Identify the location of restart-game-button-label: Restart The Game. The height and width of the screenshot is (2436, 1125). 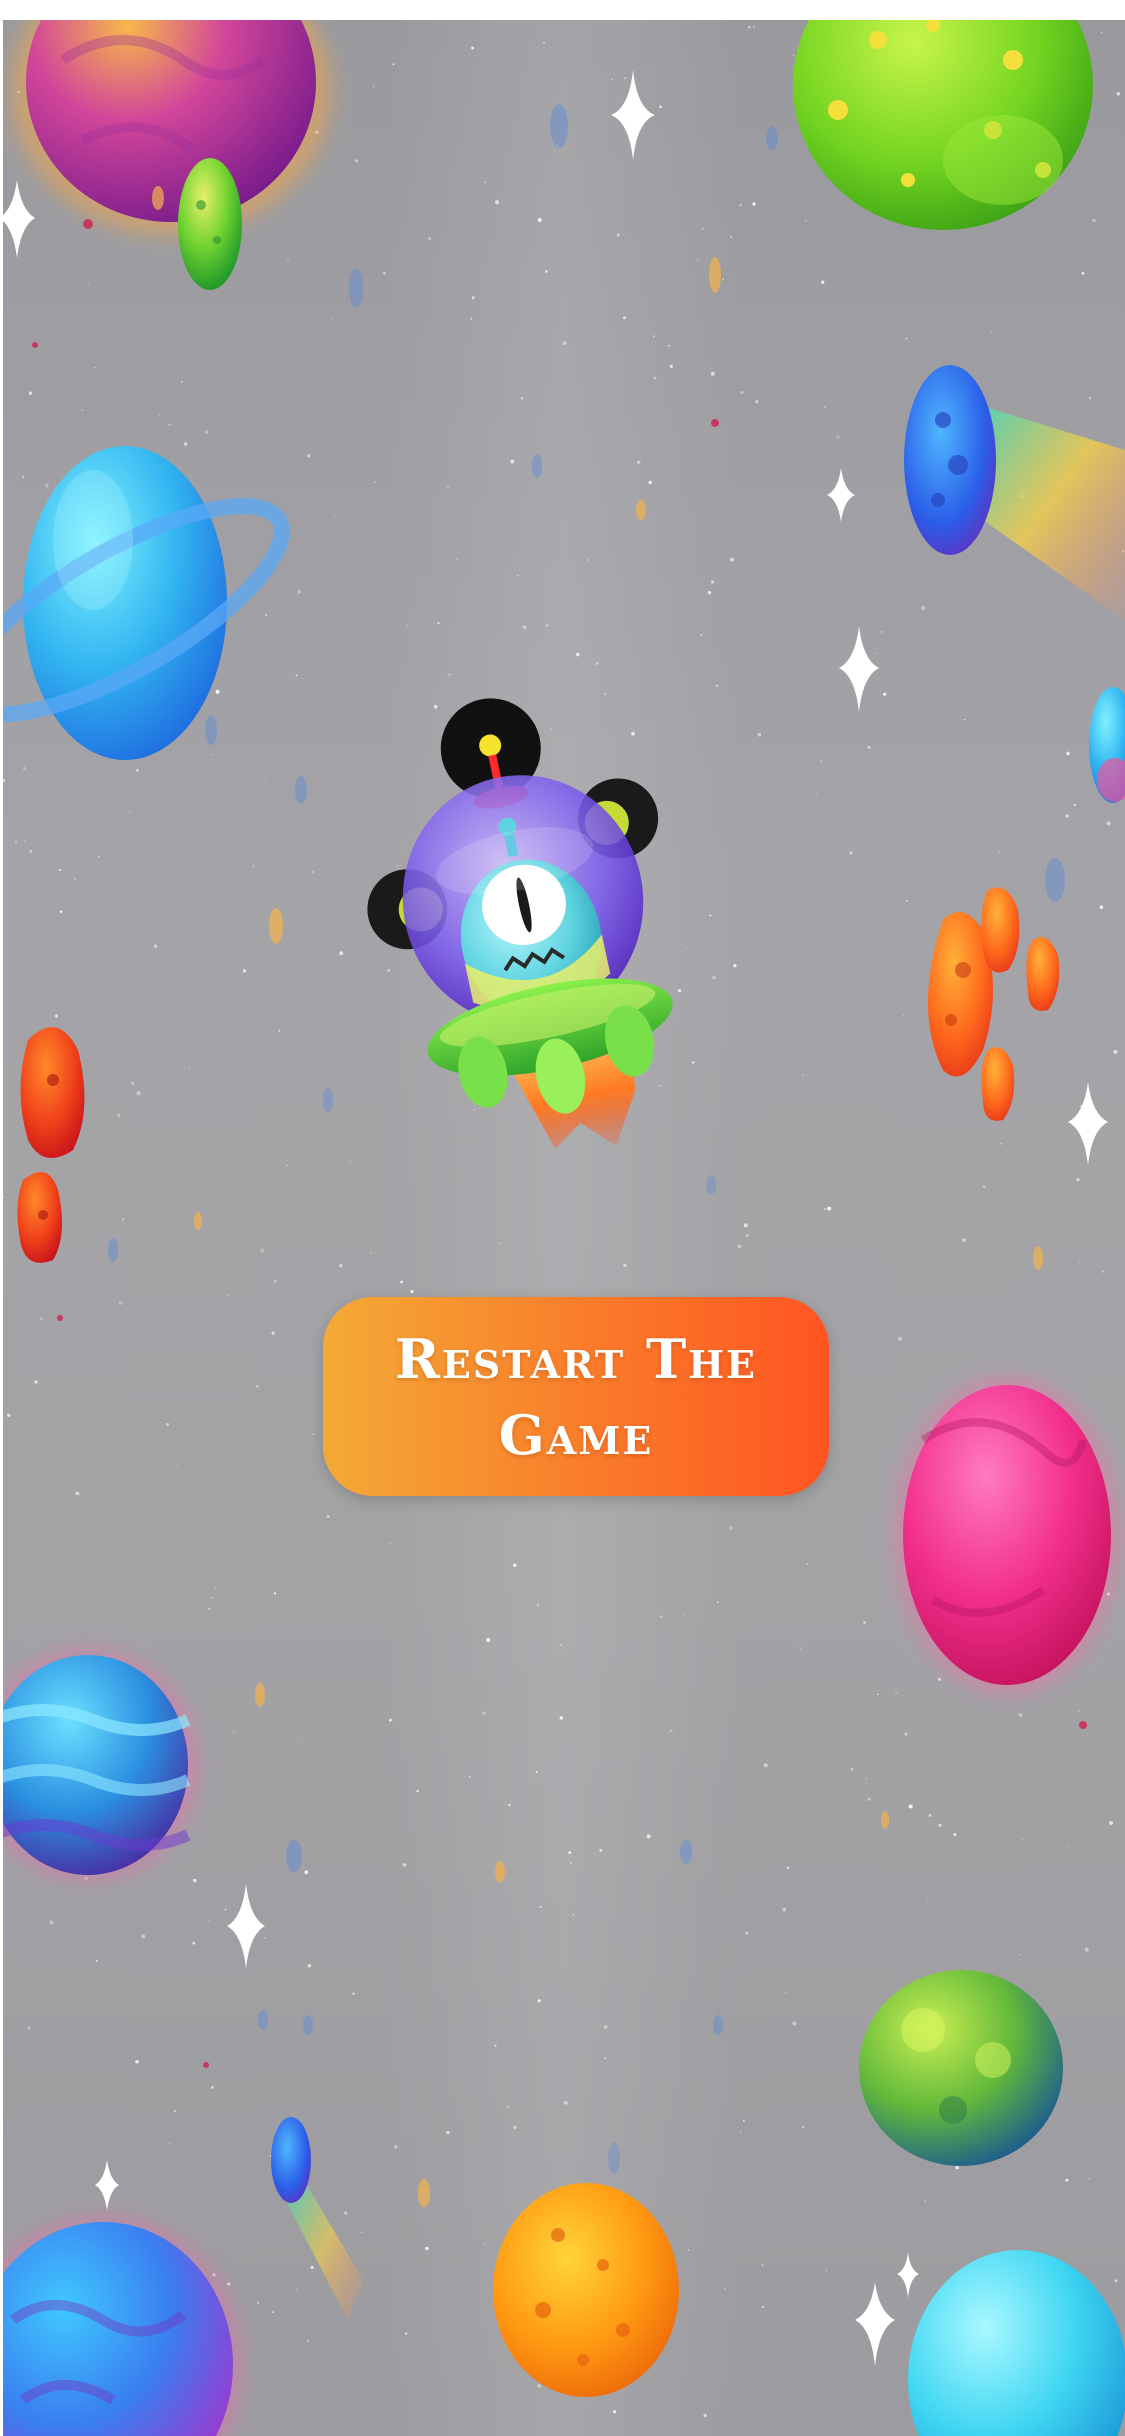
(575, 1396).